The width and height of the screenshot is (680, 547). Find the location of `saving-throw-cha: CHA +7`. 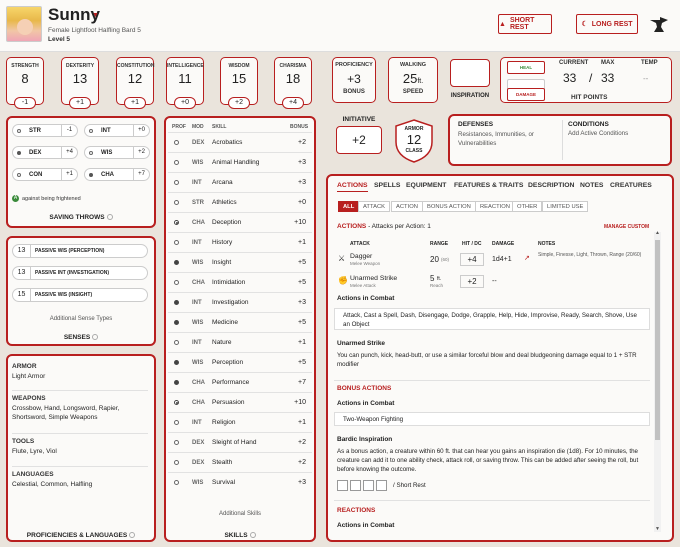

saving-throw-cha: CHA +7 is located at coordinates (117, 174).